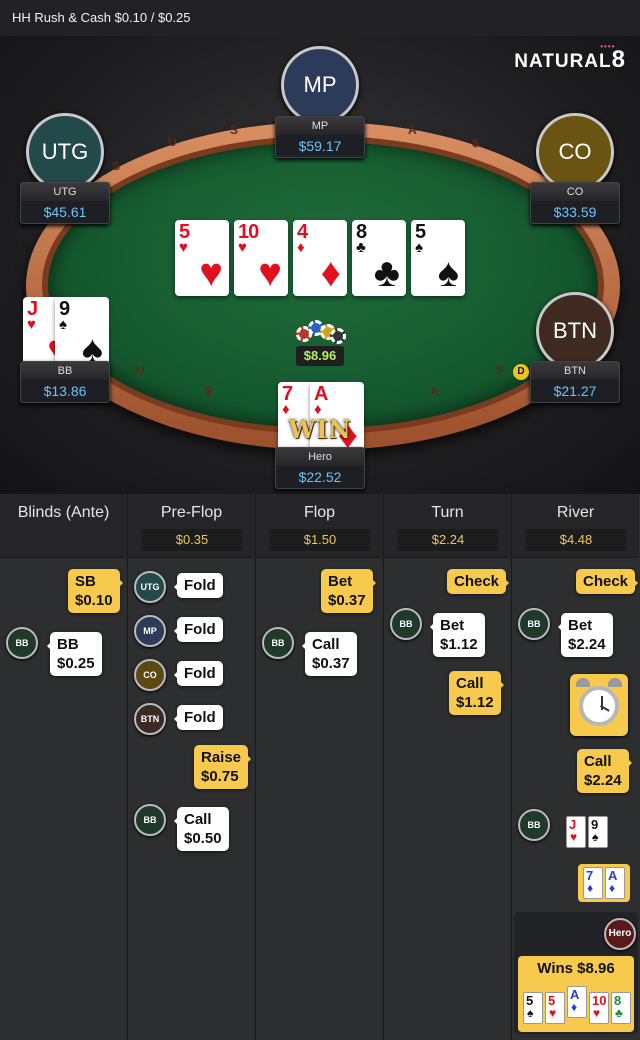 The width and height of the screenshot is (640, 1040). I want to click on wins-amount: Wins $8.96, so click(576, 968).